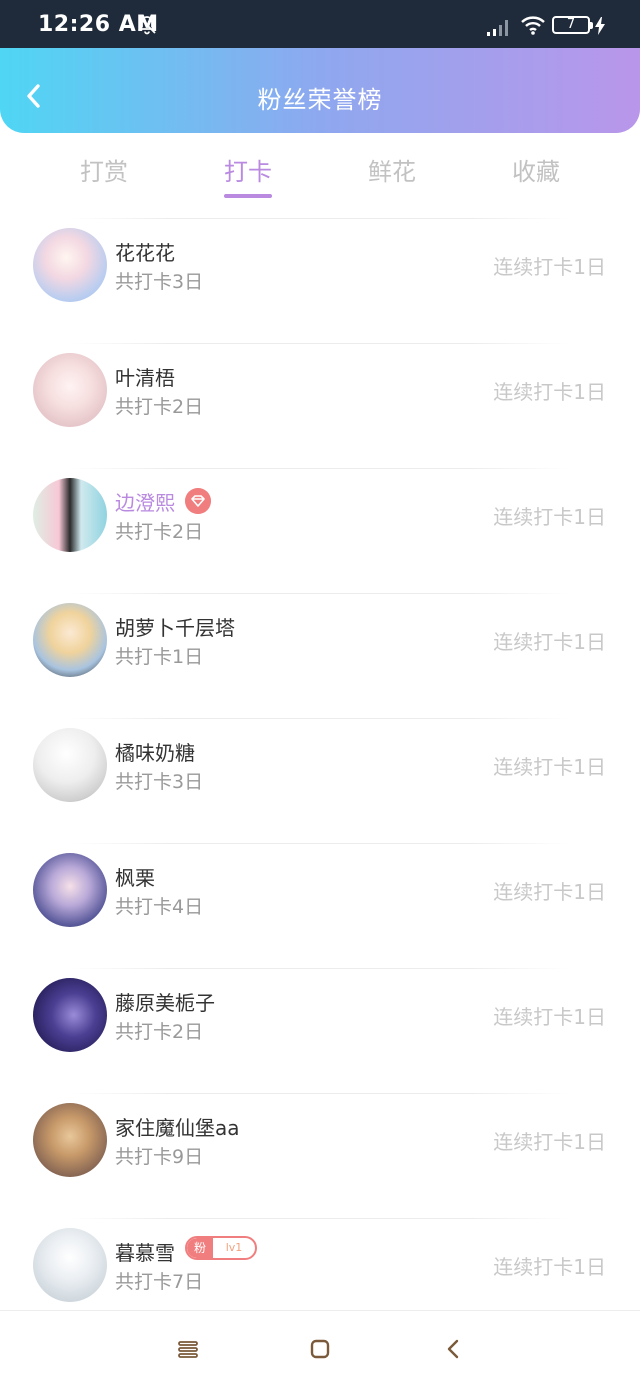 The width and height of the screenshot is (640, 1387). What do you see at coordinates (320, 1145) in the screenshot?
I see `list-item: 家住魔仙堡aa 共打卡9日 连续打卡1日` at bounding box center [320, 1145].